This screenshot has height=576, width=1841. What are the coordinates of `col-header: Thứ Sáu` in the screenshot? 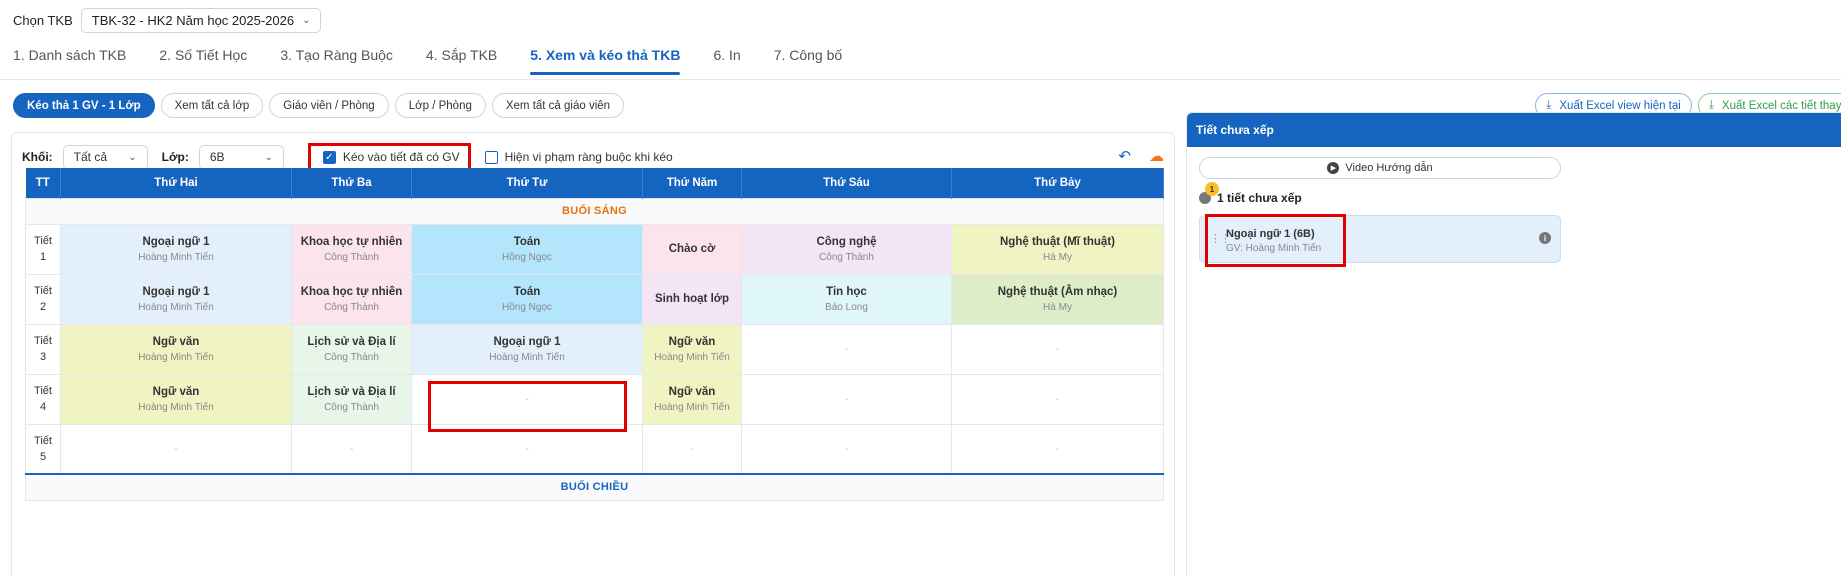 It's located at (846, 183).